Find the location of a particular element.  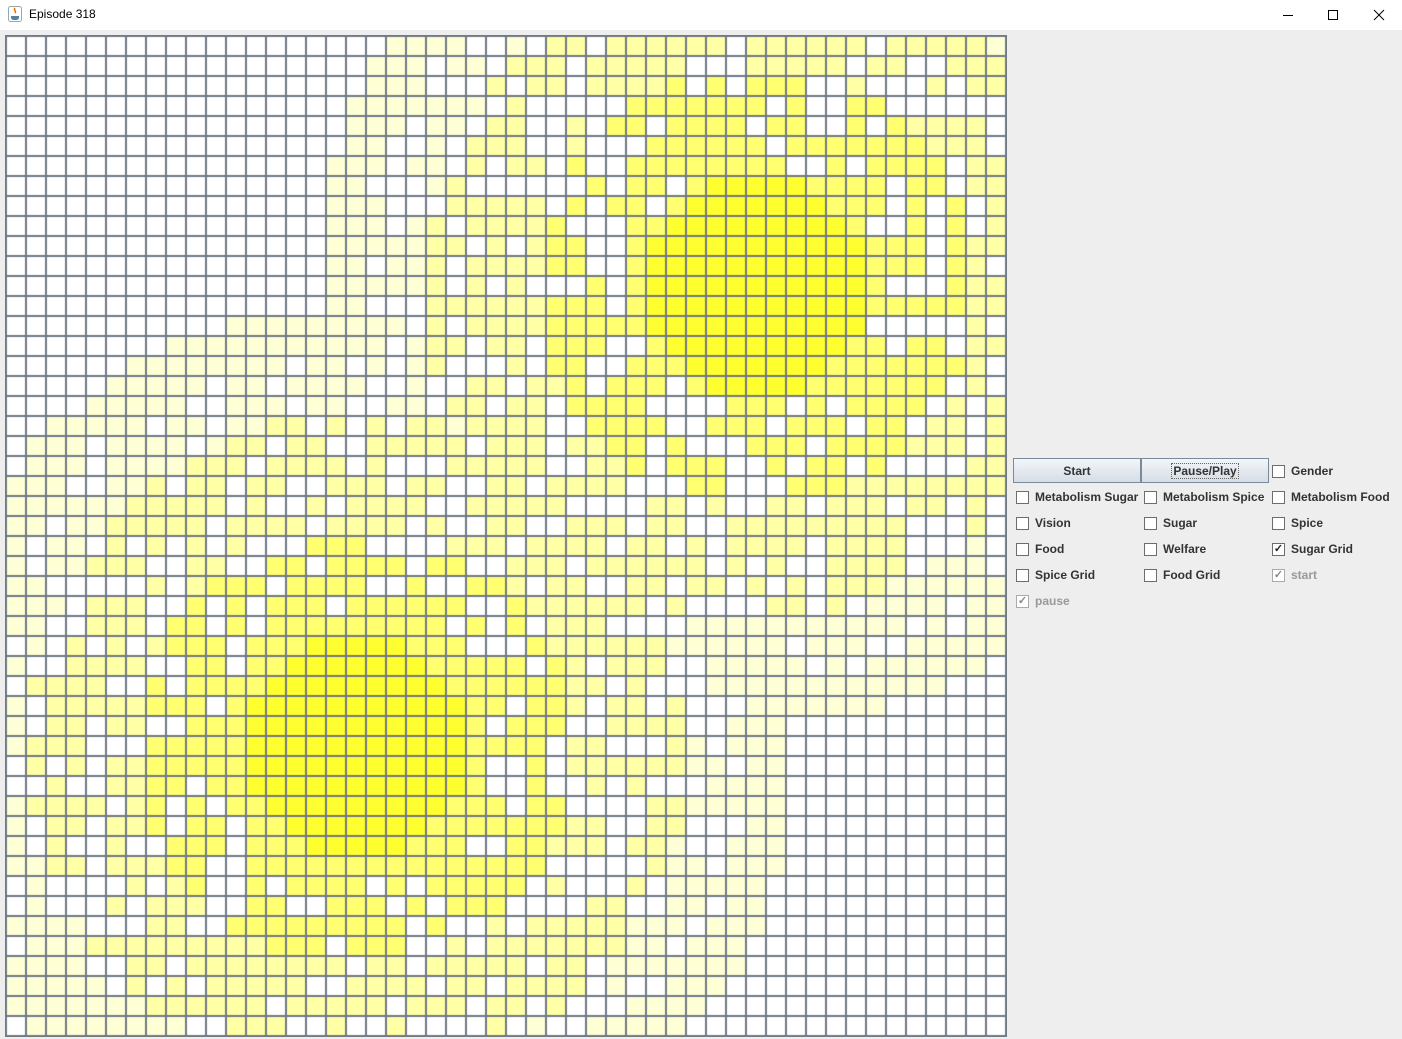

checkbox-label: Food Grid is located at coordinates (1192, 575).